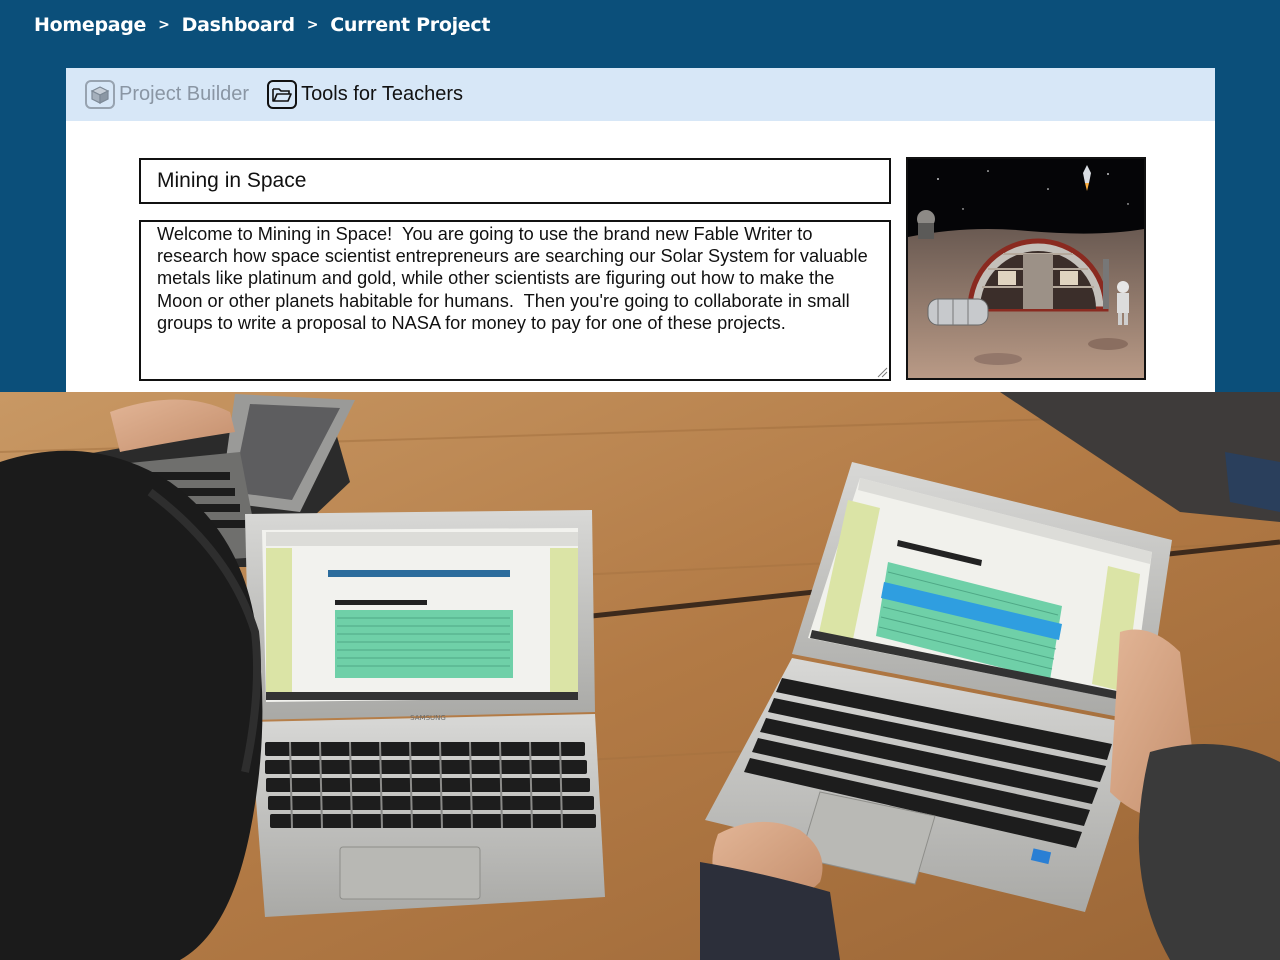 This screenshot has width=1280, height=960. I want to click on resize-grip-icon, so click(882, 372).